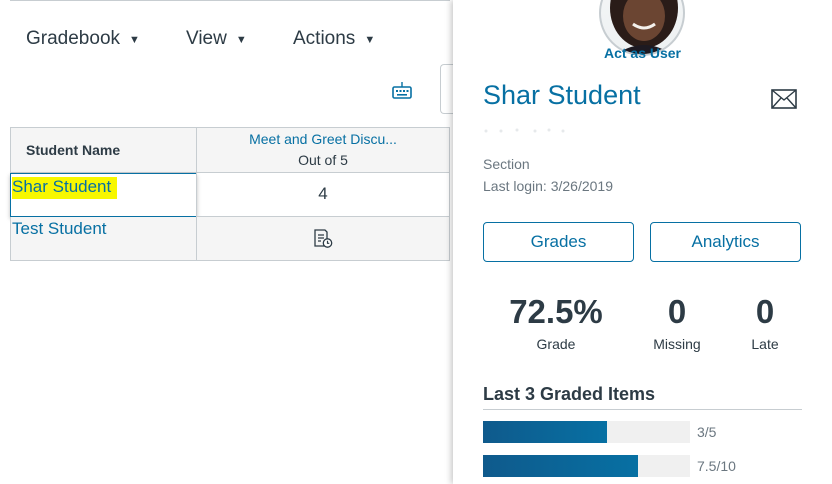 The width and height of the screenshot is (832, 484). I want to click on gradebook-menu-label: Gradebook, so click(73, 38).